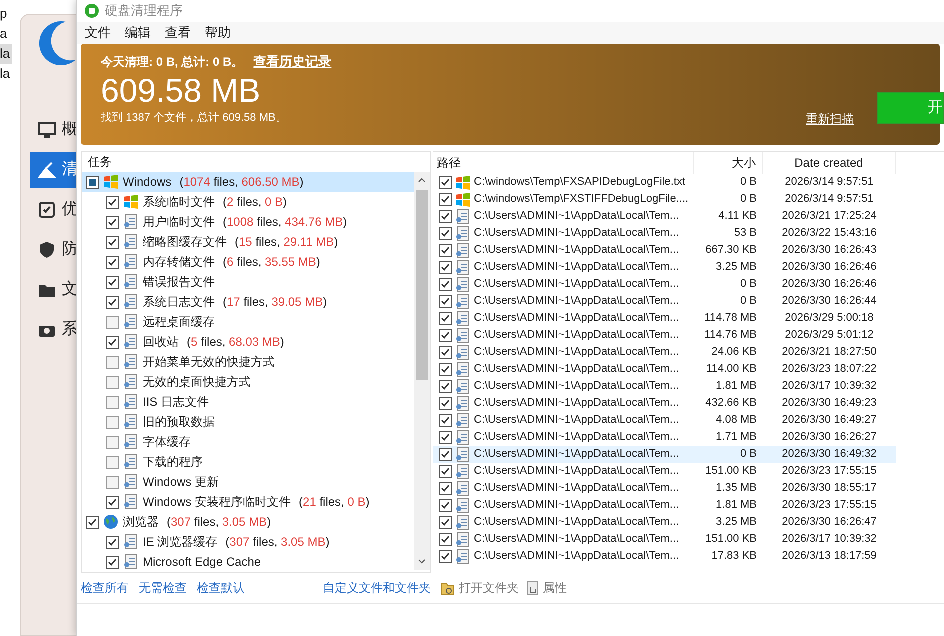 The height and width of the screenshot is (636, 944). What do you see at coordinates (105, 588) in the screenshot?
I see `check-link: 检查所有` at bounding box center [105, 588].